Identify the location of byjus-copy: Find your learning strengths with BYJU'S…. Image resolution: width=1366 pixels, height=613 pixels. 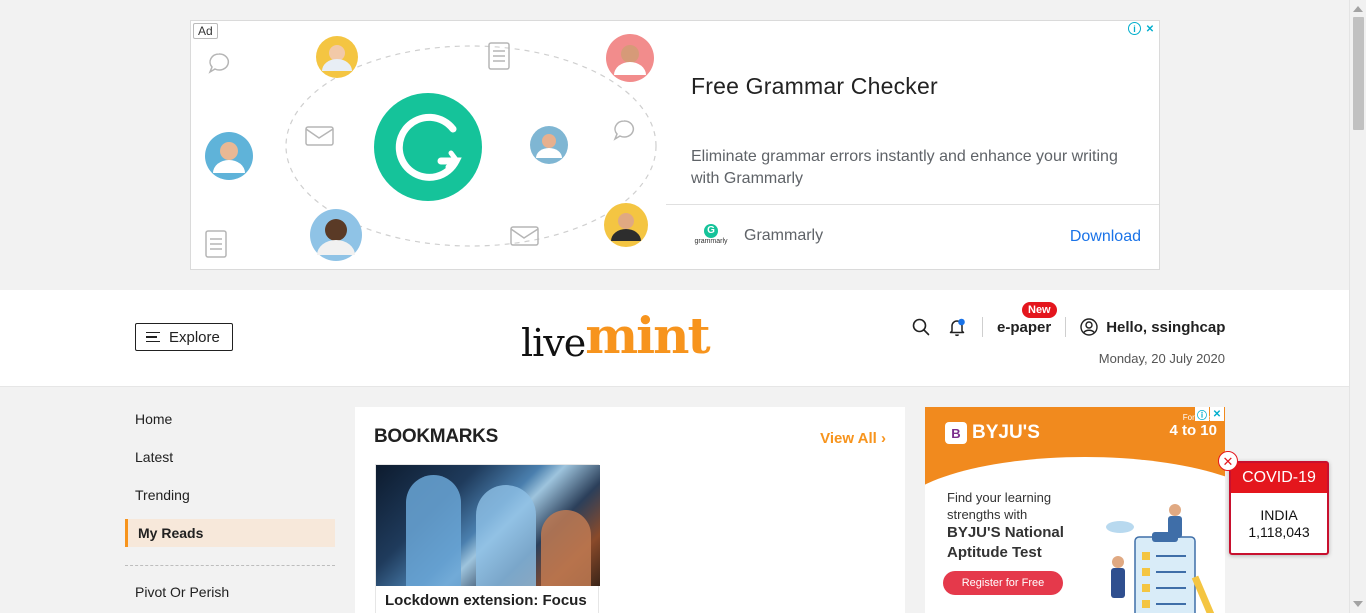
(1005, 526).